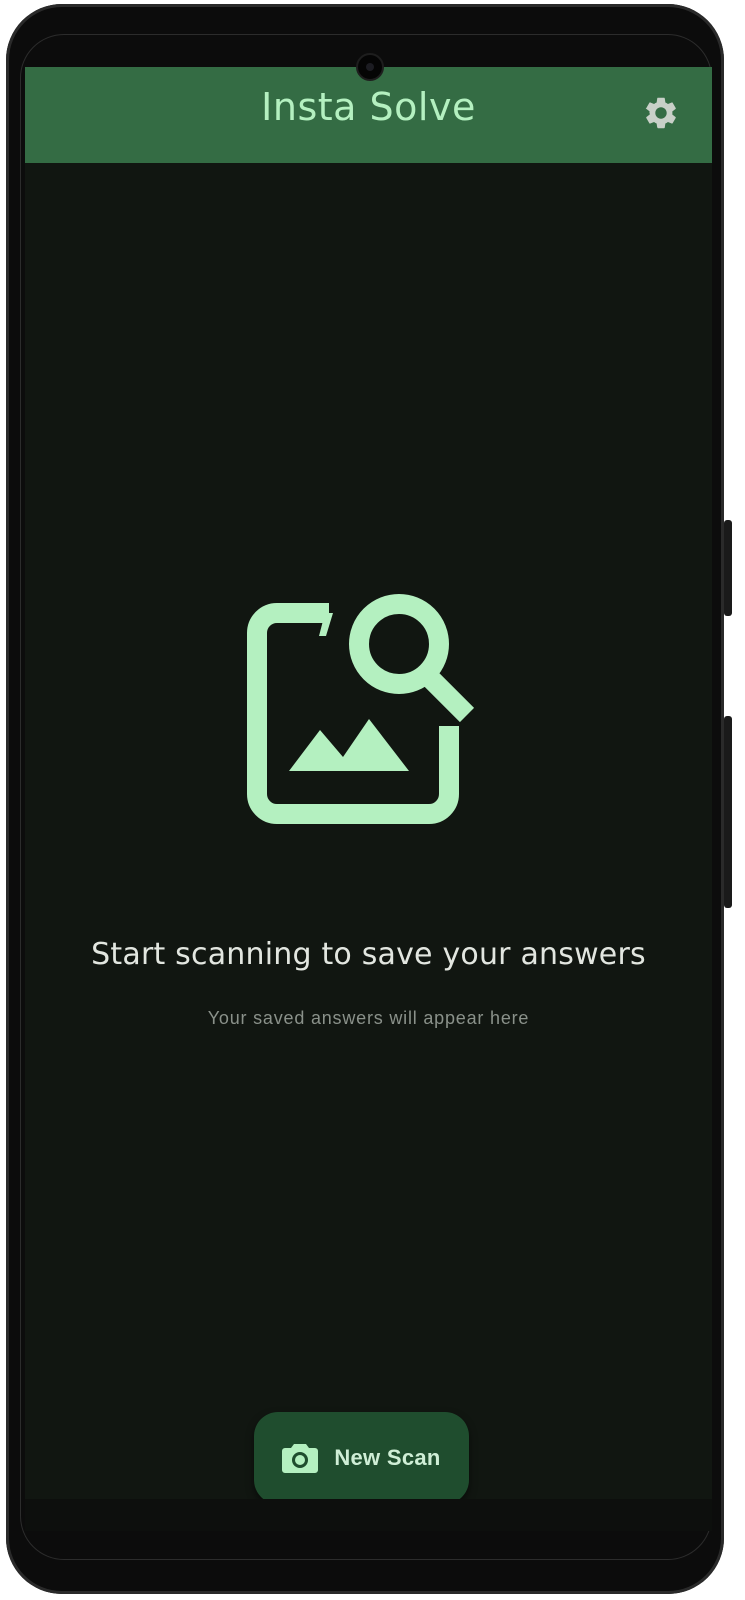 The width and height of the screenshot is (745, 1600). What do you see at coordinates (368, 1018) in the screenshot?
I see `empty-state-subtitle: Your saved answers will appear here` at bounding box center [368, 1018].